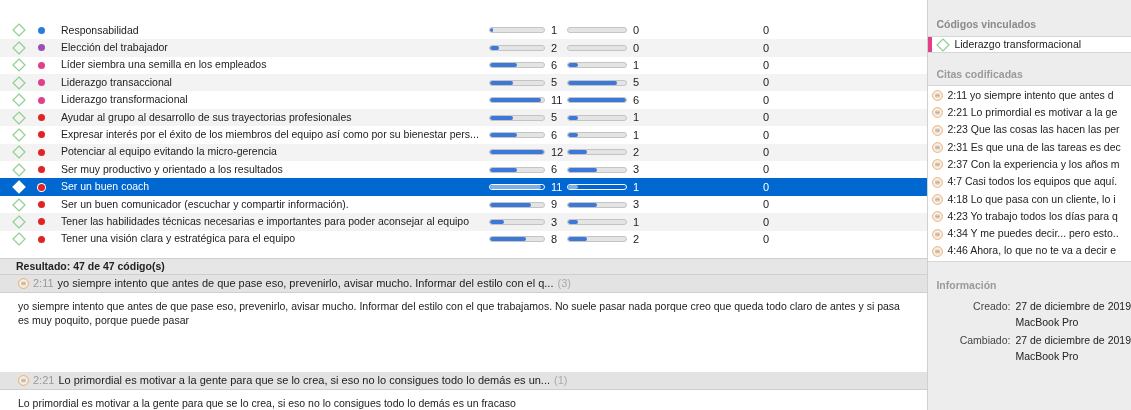  I want to click on quote-text: Lo primordial es motivar a la gente para que se lo crea, si eso no lo consigues todo lo demás es un fracaso, so click(267, 402).